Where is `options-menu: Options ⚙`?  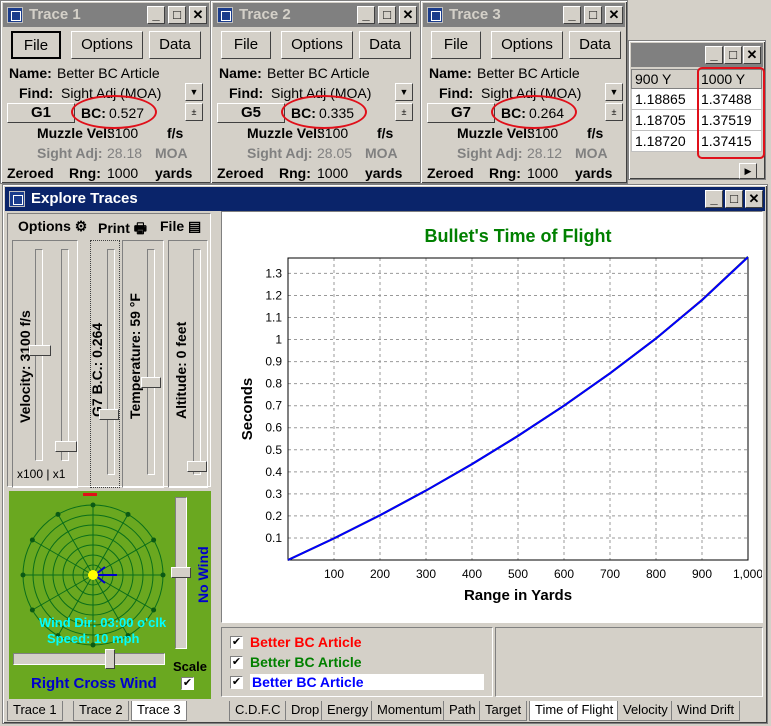
options-menu: Options ⚙ is located at coordinates (52, 226).